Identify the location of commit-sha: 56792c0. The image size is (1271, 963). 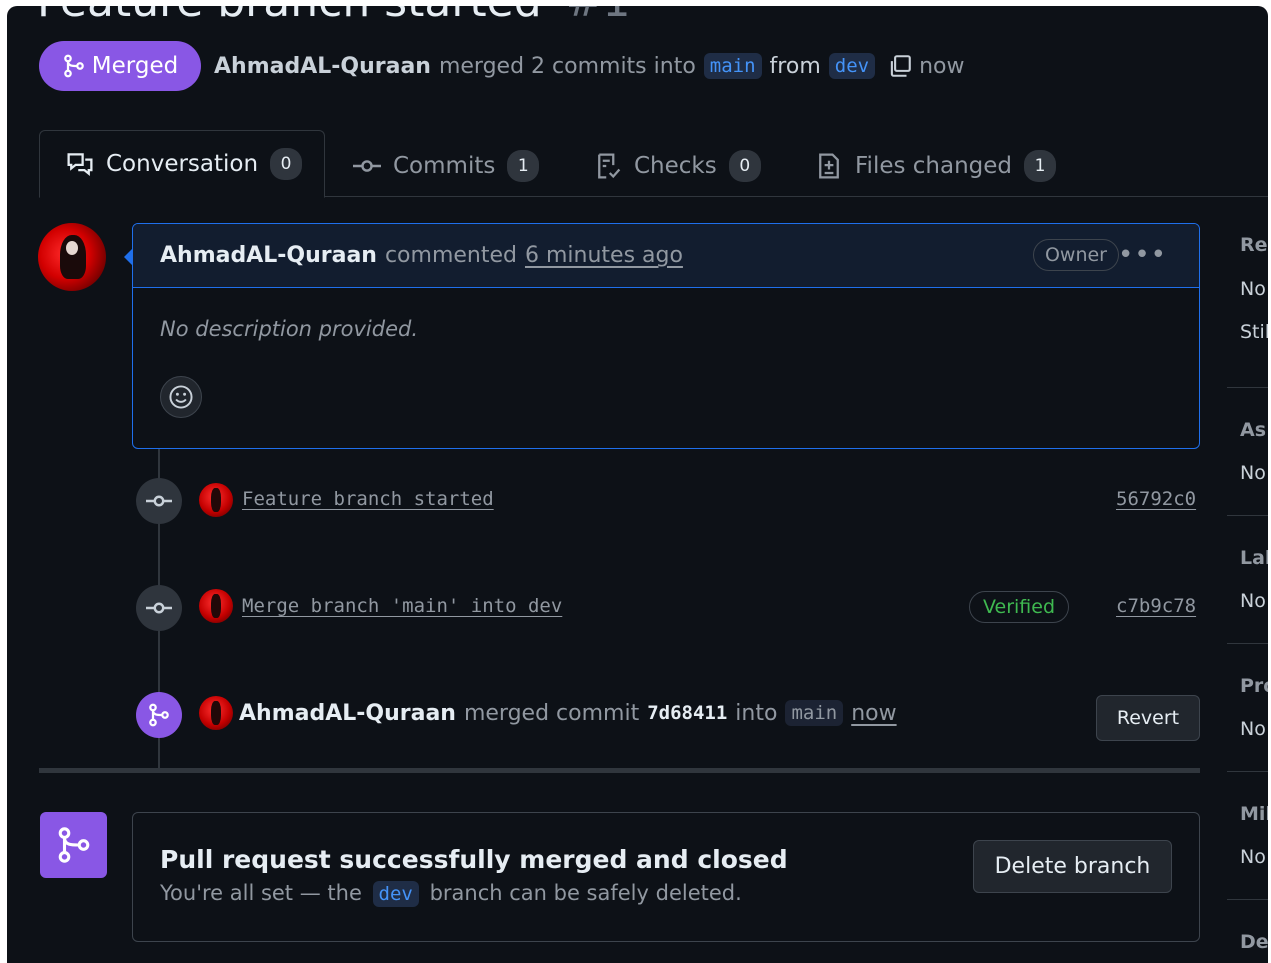
(1156, 499).